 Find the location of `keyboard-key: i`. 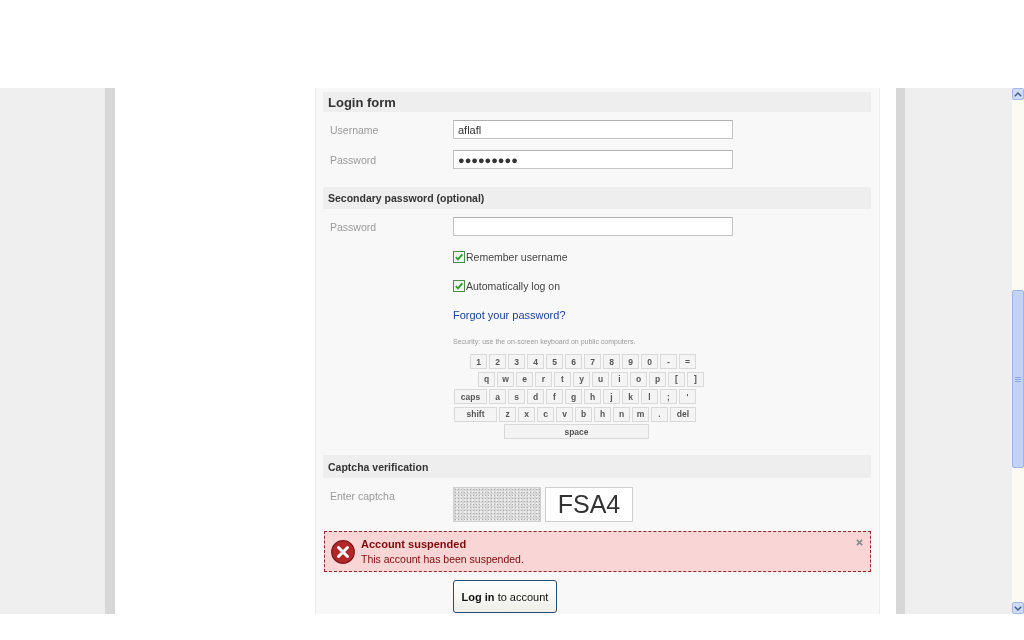

keyboard-key: i is located at coordinates (619, 379).